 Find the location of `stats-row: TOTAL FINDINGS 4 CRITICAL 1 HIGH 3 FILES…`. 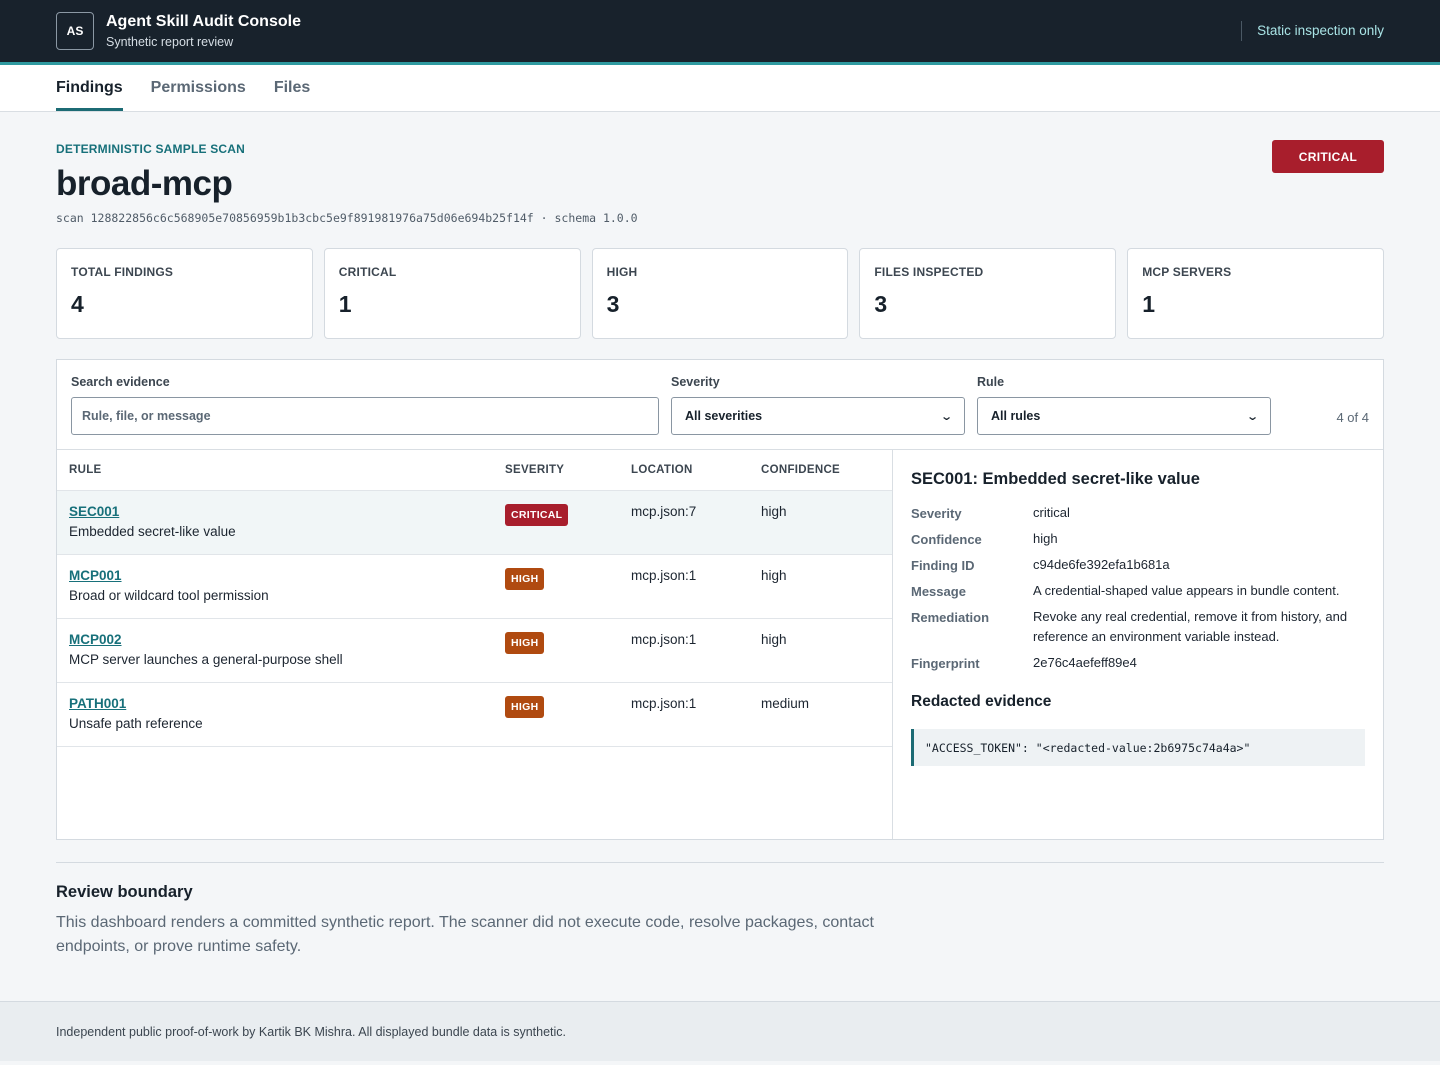

stats-row: TOTAL FINDINGS 4 CRITICAL 1 HIGH 3 FILES… is located at coordinates (720, 293).